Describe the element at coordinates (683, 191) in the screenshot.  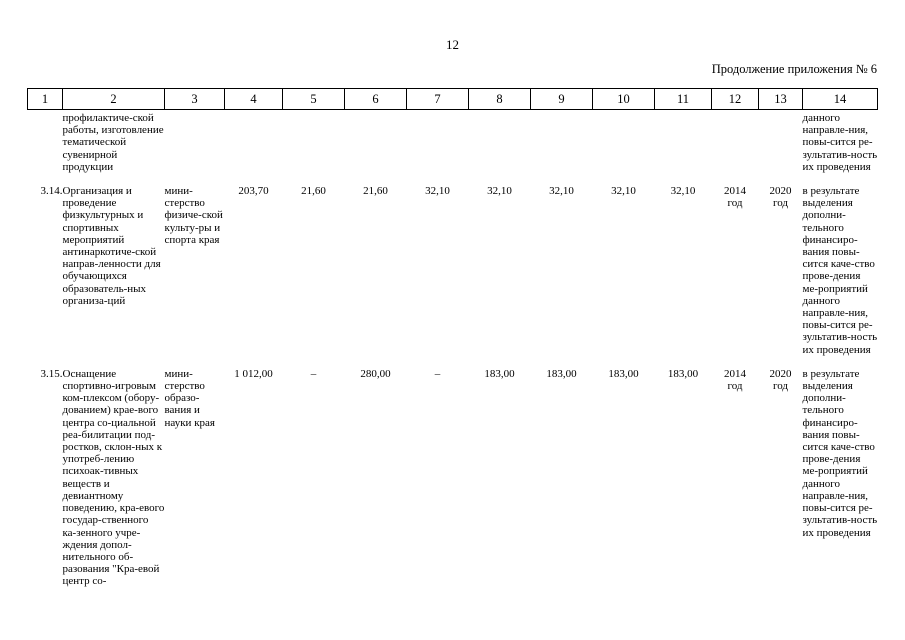
I see `row-value-y7: 32,10` at that location.